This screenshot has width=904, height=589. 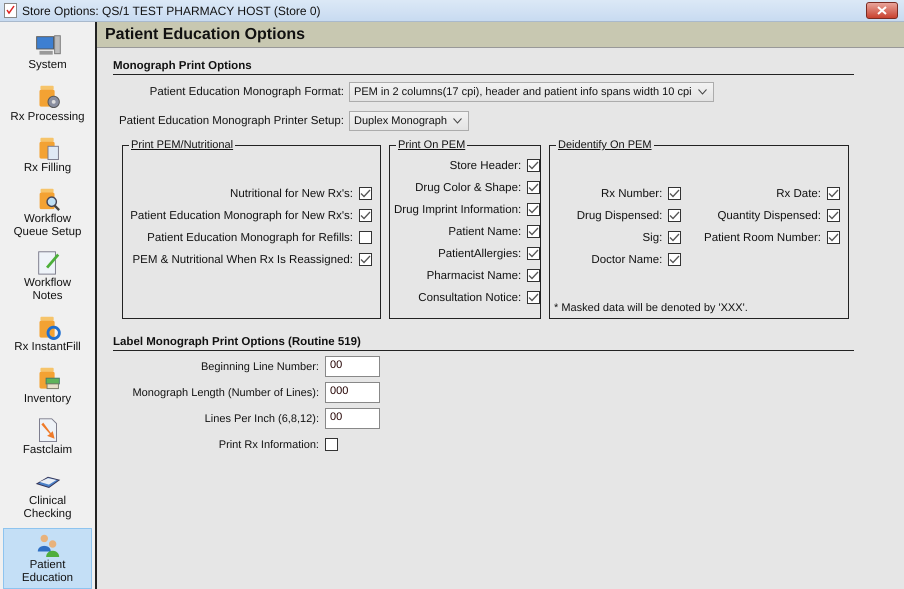 I want to click on sidebar-item: Workflow Queue Setup, so click(x=47, y=213).